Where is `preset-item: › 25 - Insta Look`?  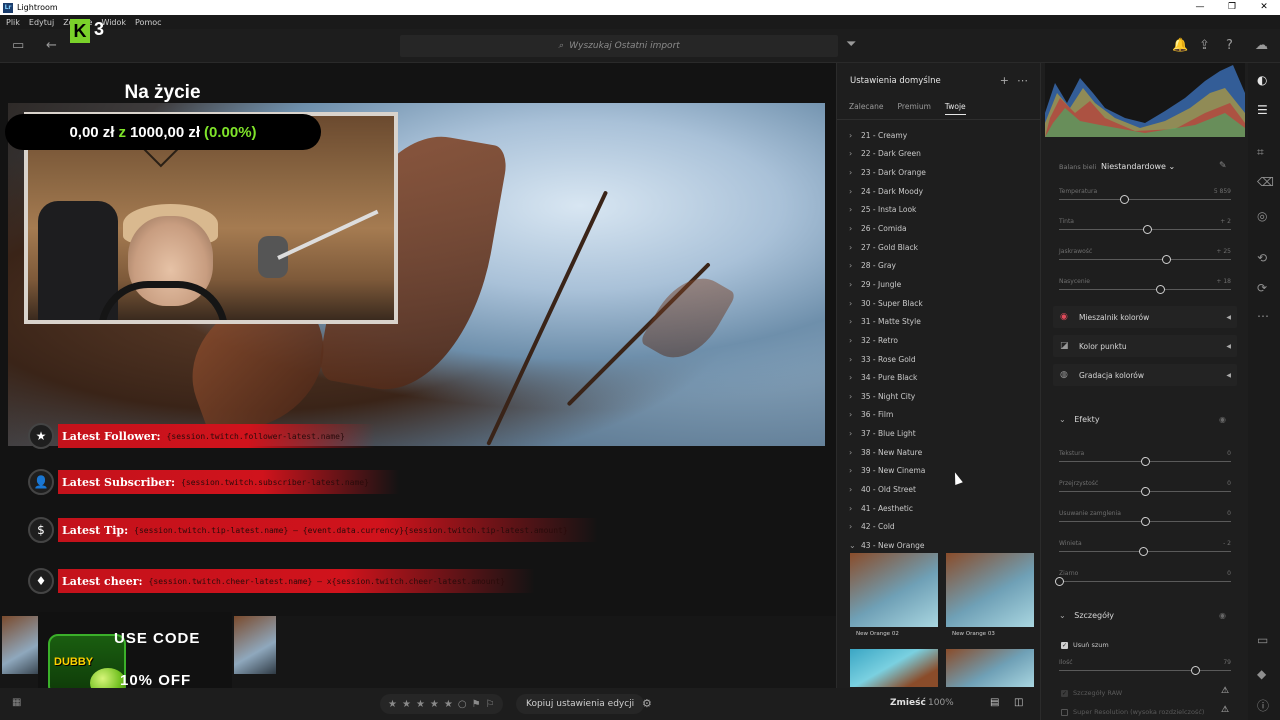 preset-item: › 25 - Insta Look is located at coordinates (944, 210).